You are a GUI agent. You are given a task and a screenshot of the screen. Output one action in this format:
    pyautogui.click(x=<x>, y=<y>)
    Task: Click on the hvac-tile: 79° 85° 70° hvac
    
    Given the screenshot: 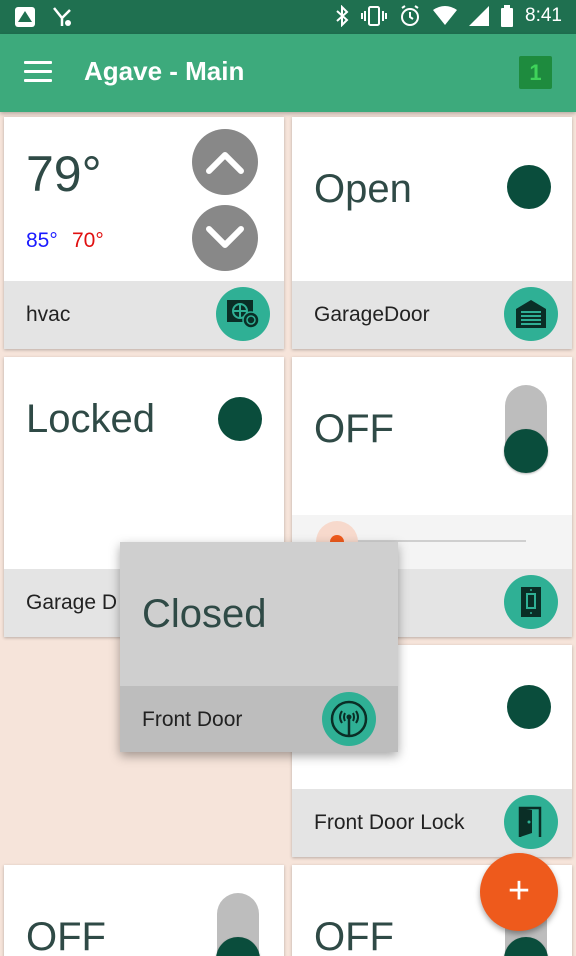 What is the action you would take?
    pyautogui.click(x=144, y=233)
    